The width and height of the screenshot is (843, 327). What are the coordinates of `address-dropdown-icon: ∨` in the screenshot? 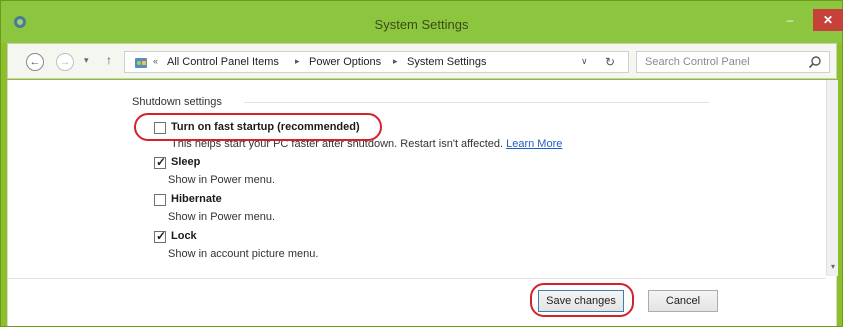 It's located at (584, 61).